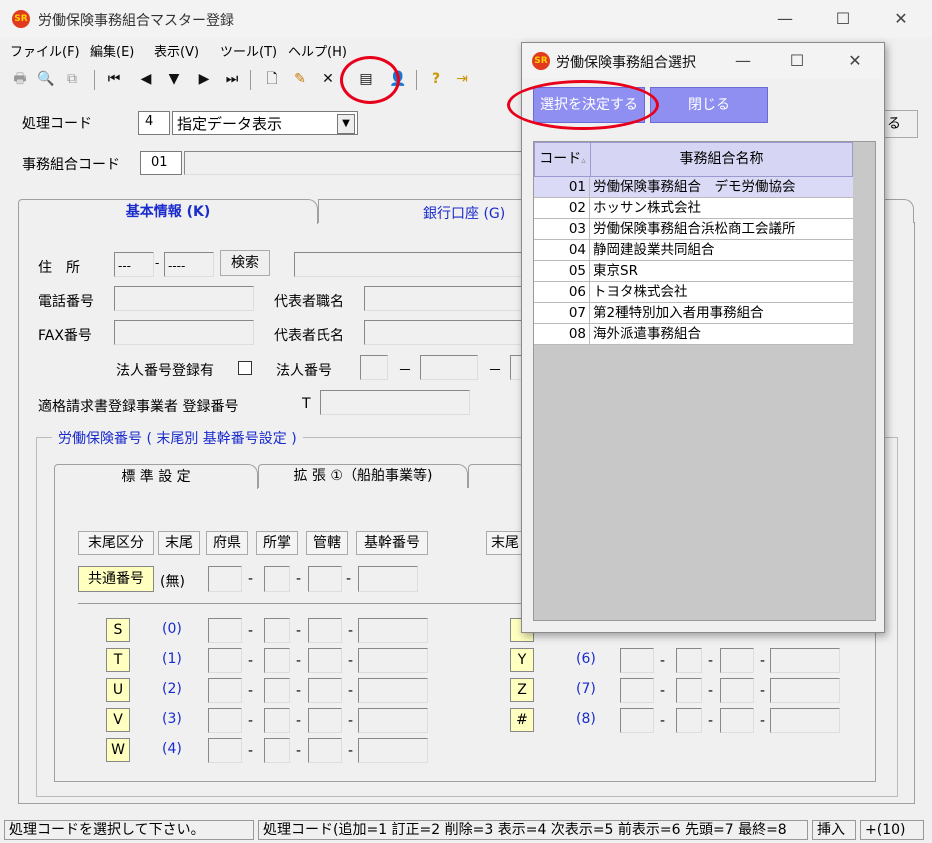  I want to click on common-shosho-input, so click(277, 579).